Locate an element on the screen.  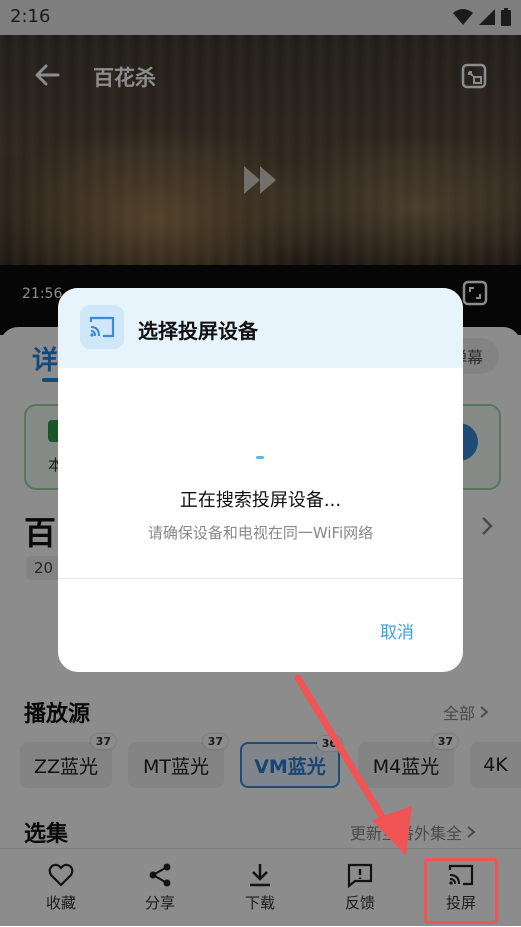
annotation-arrow is located at coordinates (353, 765).